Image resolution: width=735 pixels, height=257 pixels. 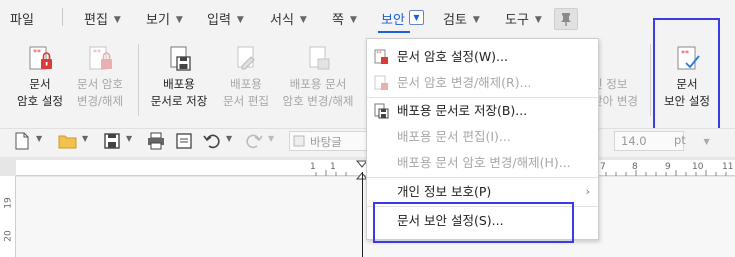 I want to click on ruler-number: 20, so click(x=8, y=236).